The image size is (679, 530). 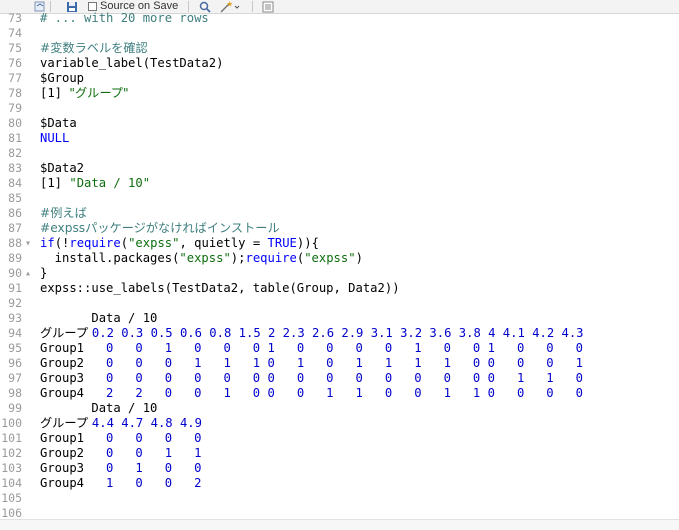 What do you see at coordinates (339, 303) in the screenshot?
I see `editor-line: 92` at bounding box center [339, 303].